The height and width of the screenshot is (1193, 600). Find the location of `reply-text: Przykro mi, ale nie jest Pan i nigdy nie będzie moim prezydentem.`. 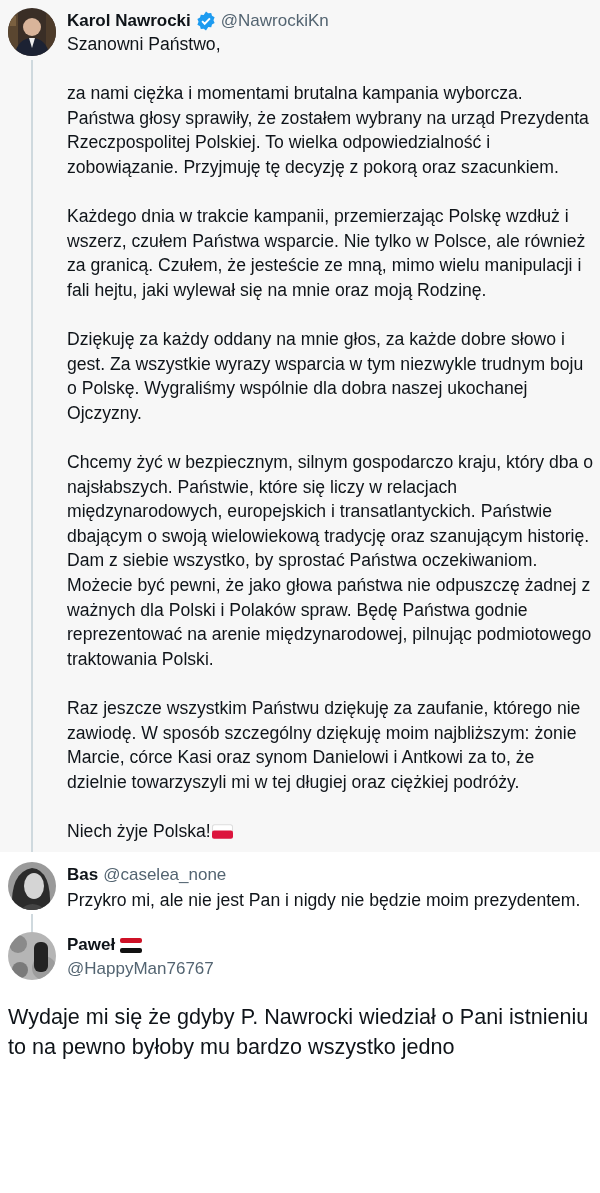

reply-text: Przykro mi, ale nie jest Pan i nigdy nie będzie moim prezydentem. is located at coordinates (324, 900).